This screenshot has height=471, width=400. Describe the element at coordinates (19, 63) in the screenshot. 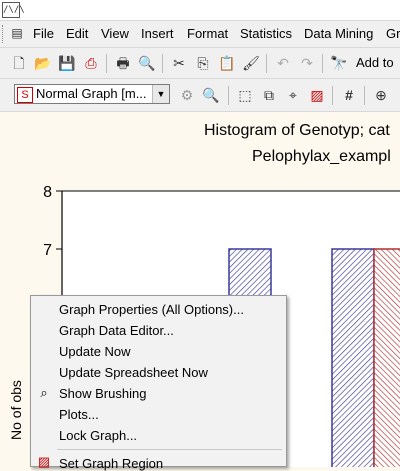

I see `new-file-icon: 🗋` at that location.